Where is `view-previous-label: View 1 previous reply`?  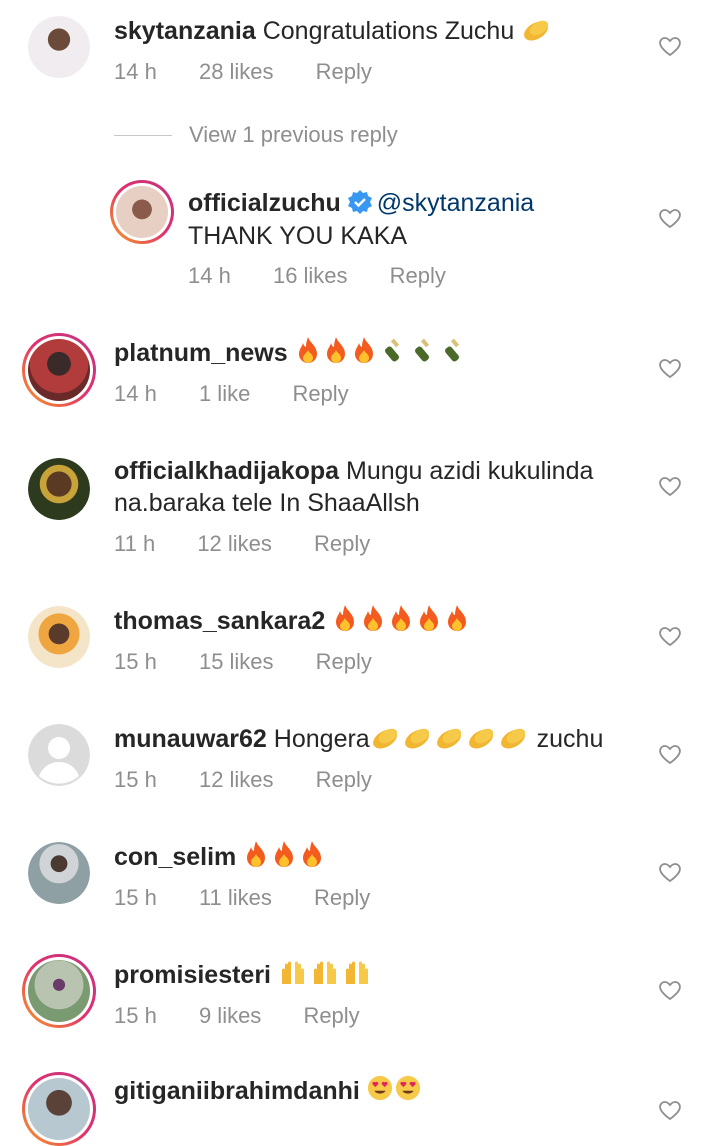
view-previous-label: View 1 previous reply is located at coordinates (293, 135).